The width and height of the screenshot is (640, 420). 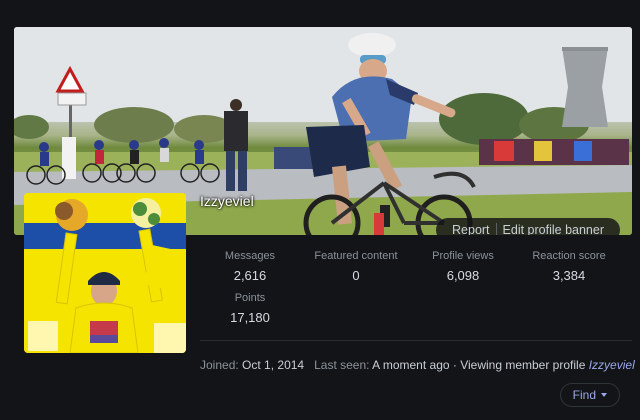 What do you see at coordinates (250, 308) in the screenshot?
I see `stat-points: Points 17,180` at bounding box center [250, 308].